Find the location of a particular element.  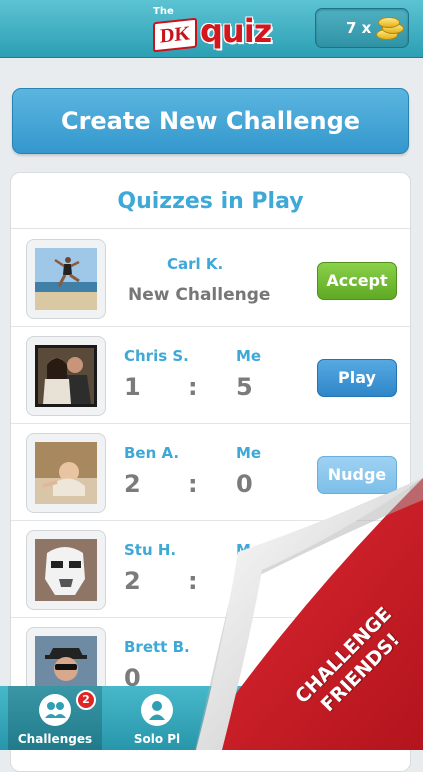

avatar-photo-stormtrooper is located at coordinates (66, 570).